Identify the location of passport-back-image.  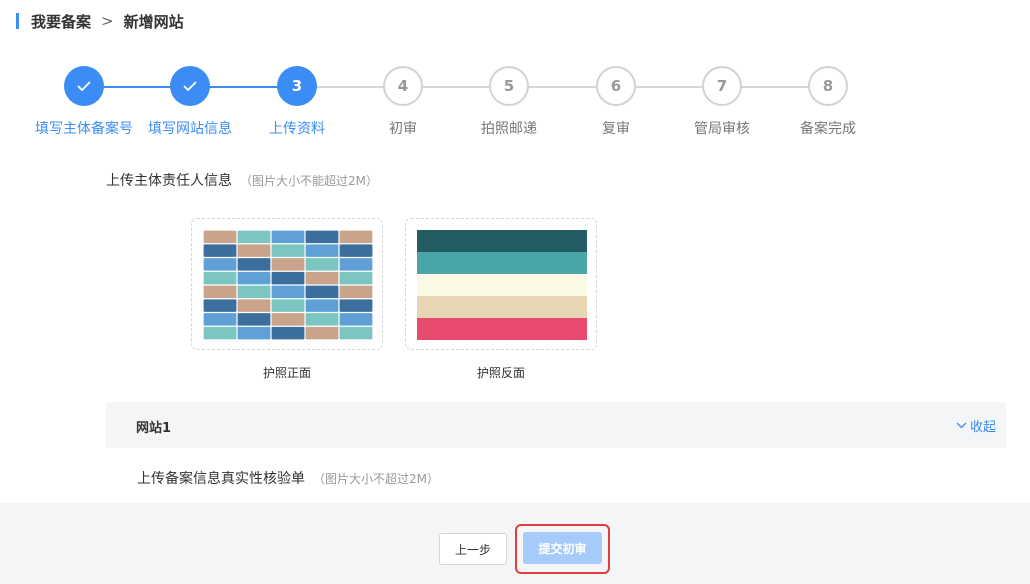
(502, 285).